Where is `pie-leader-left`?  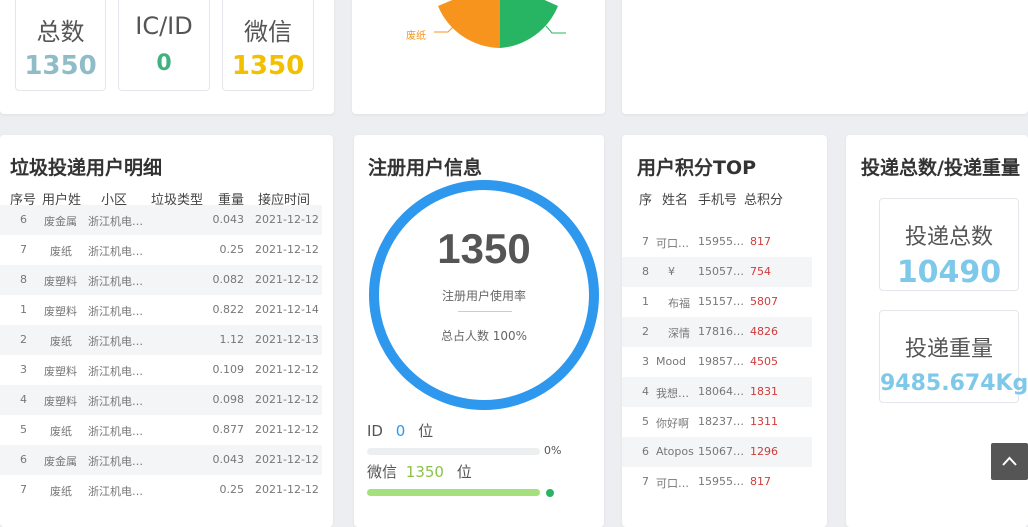
pie-leader-left is located at coordinates (444, 29).